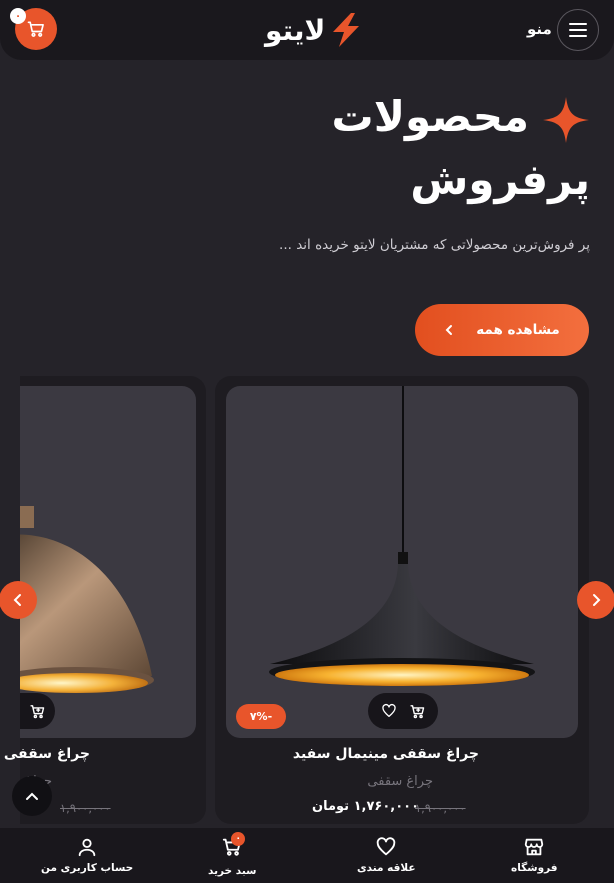 The width and height of the screenshot is (614, 883). Describe the element at coordinates (232, 871) in the screenshot. I see `nav-item-label: سبد خرید` at that location.